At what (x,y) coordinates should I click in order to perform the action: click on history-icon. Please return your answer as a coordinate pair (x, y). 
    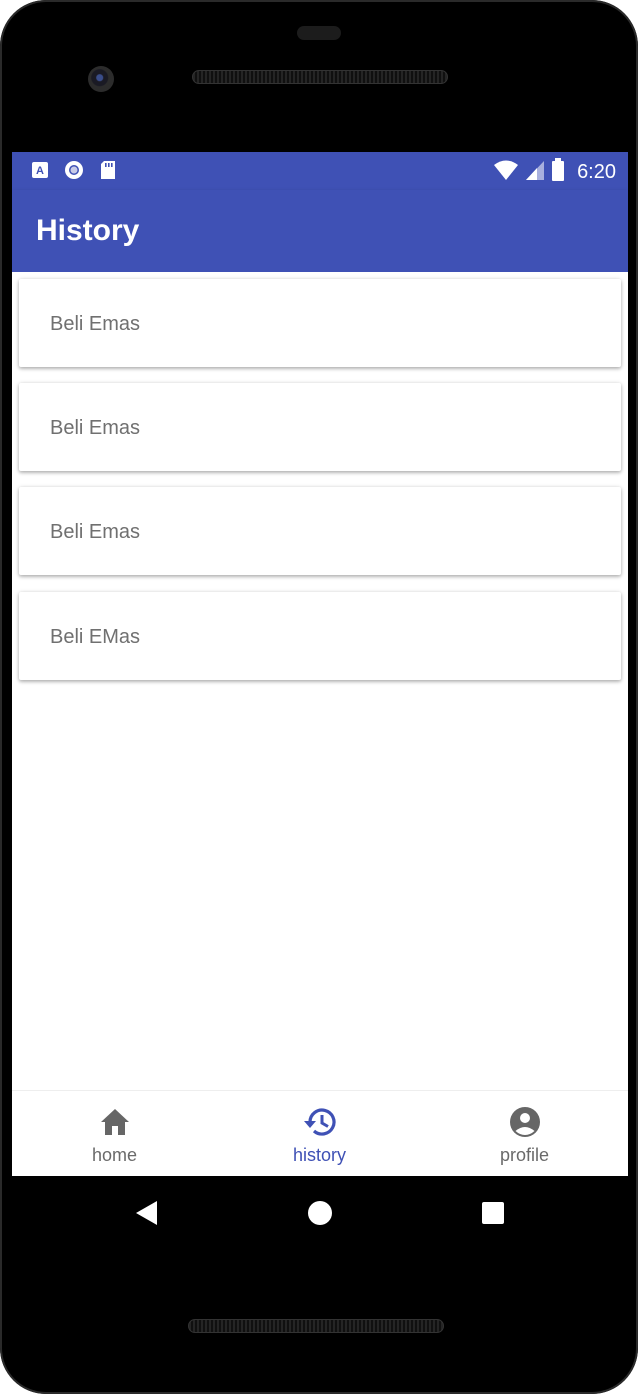
    Looking at the image, I should click on (320, 1122).